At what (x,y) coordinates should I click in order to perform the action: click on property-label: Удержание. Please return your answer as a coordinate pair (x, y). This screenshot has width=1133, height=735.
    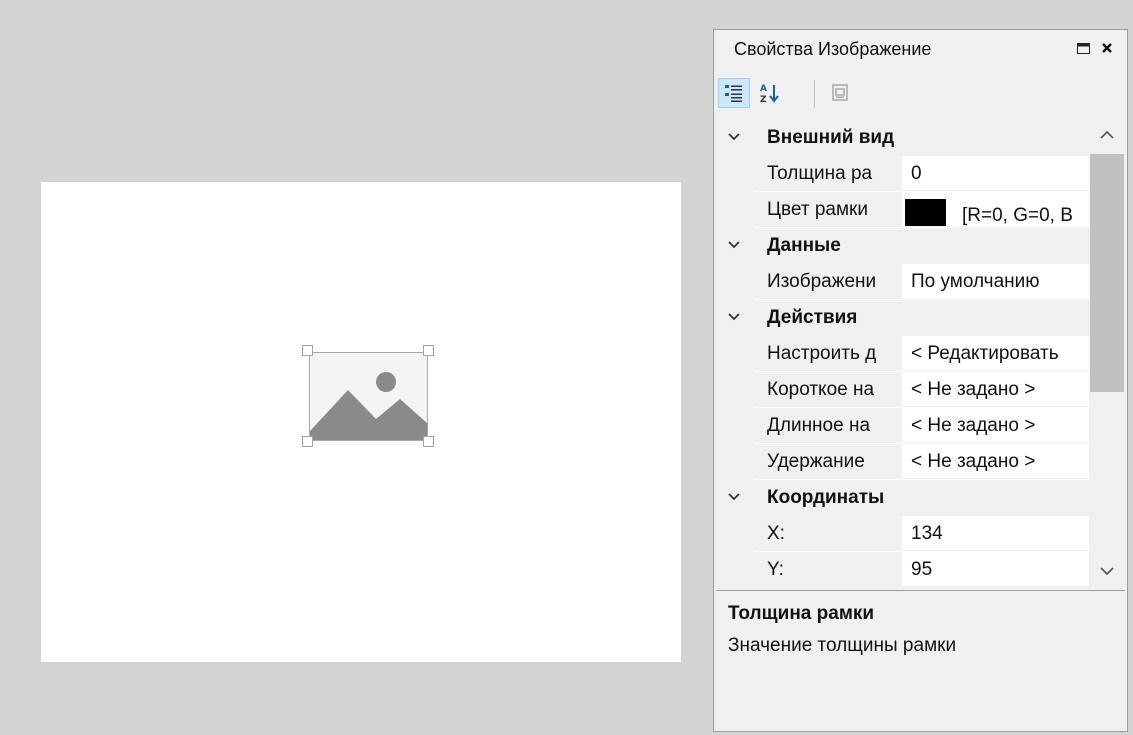
    Looking at the image, I should click on (828, 461).